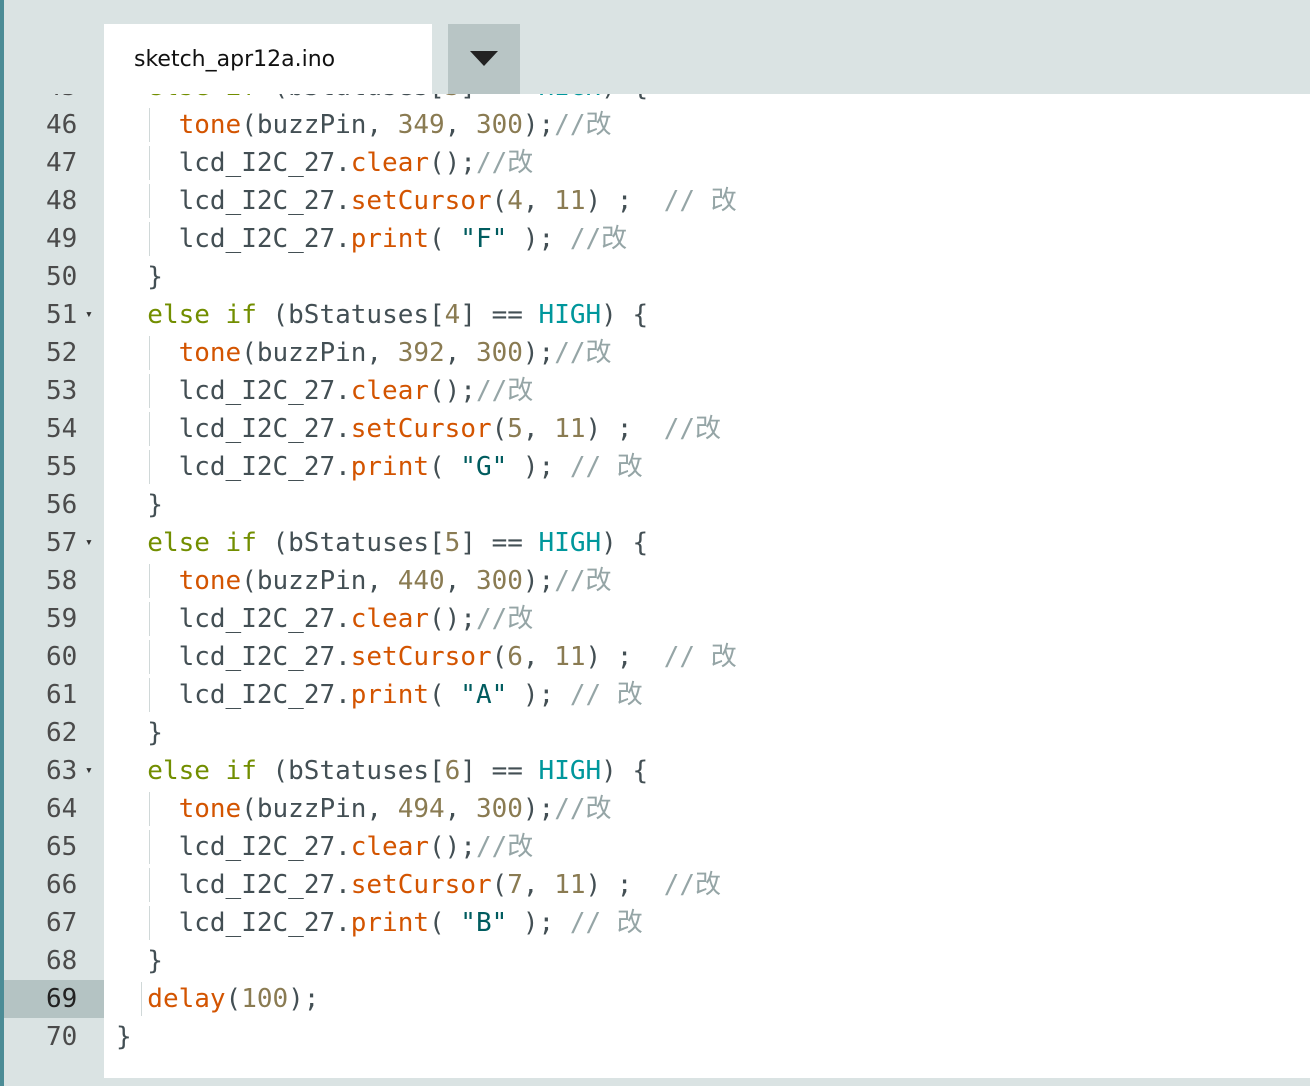 This screenshot has height=1086, width=1310. I want to click on code-token: (buzzPin,, so click(319, 353).